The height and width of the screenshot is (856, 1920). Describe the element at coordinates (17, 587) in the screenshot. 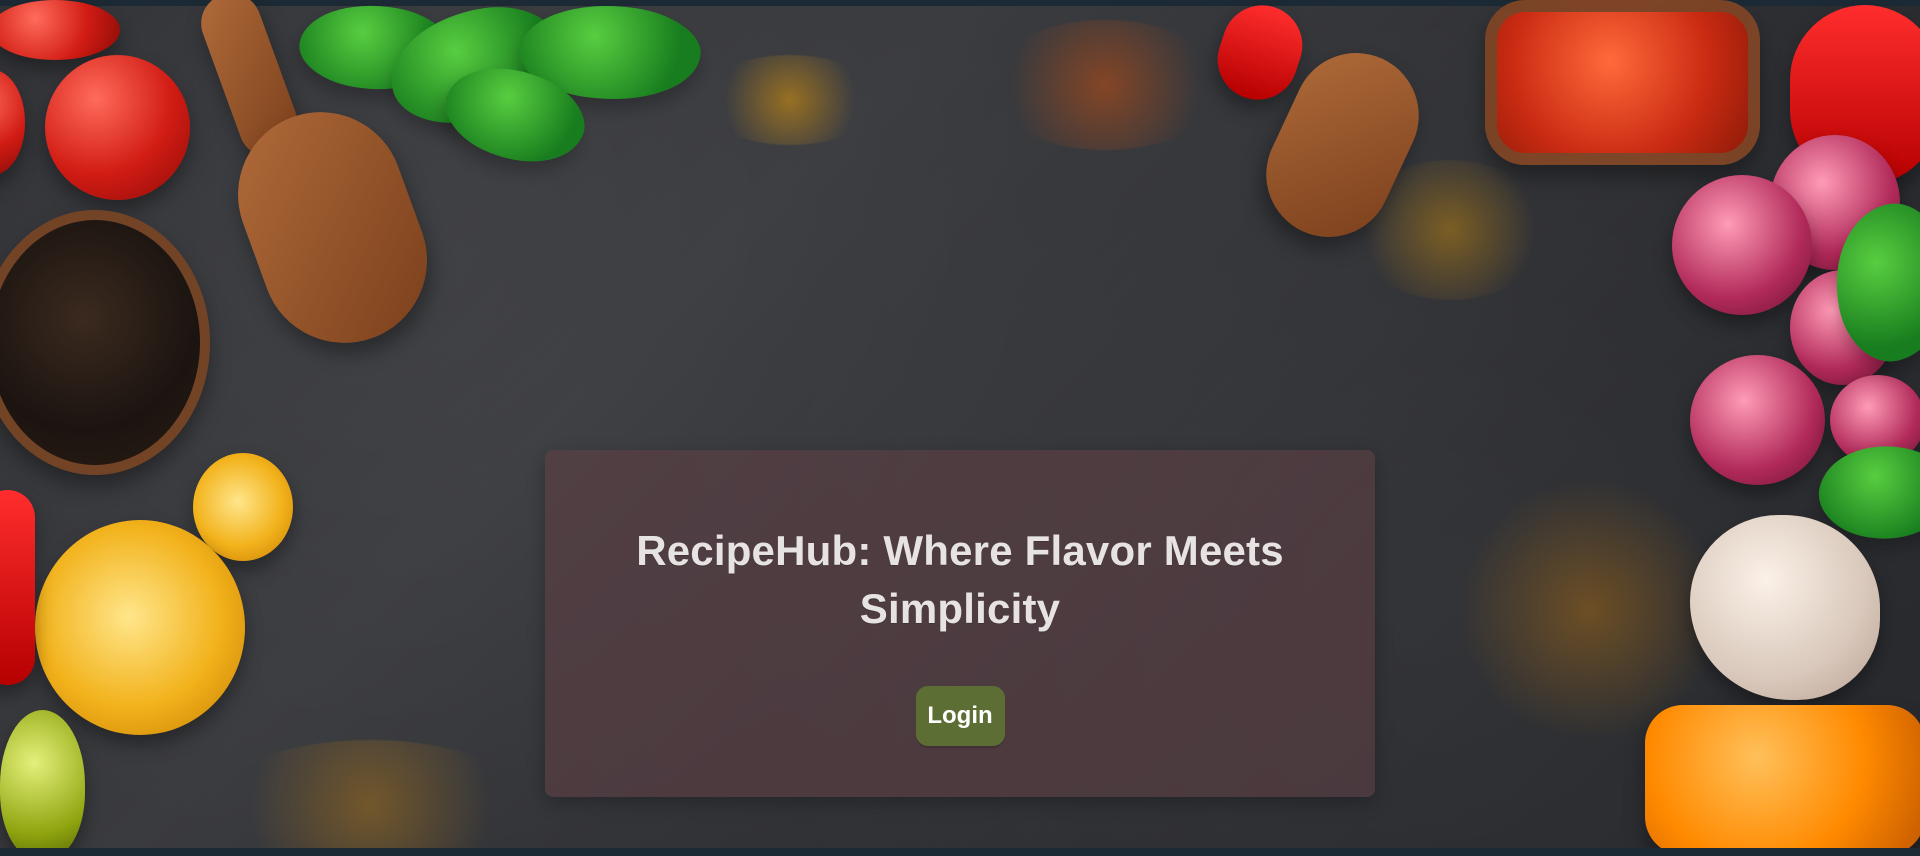

I see `red-pepper-image` at that location.